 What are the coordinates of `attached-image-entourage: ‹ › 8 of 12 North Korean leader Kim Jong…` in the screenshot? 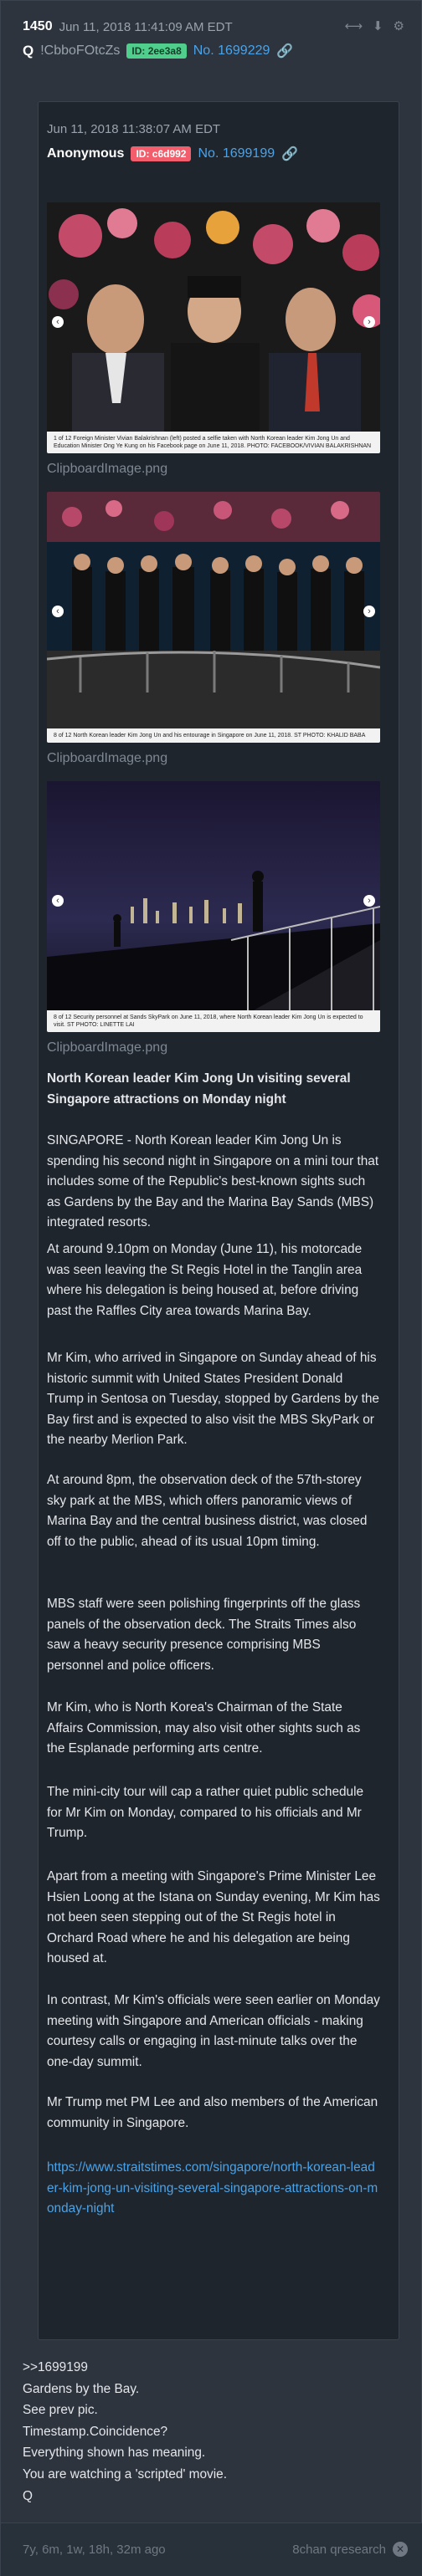 It's located at (213, 617).